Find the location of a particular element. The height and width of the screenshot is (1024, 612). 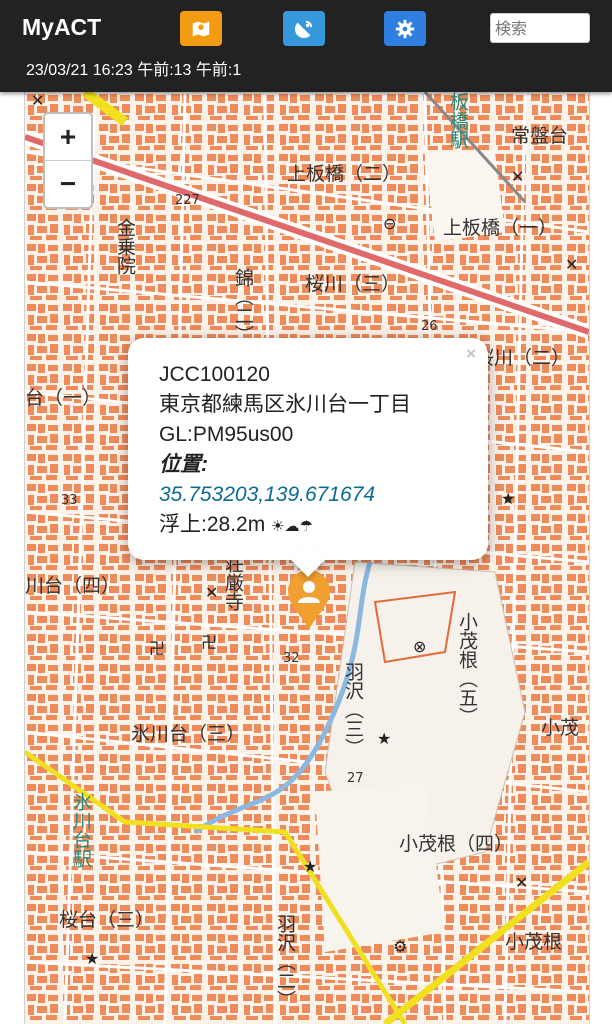

road-number: 227 is located at coordinates (187, 200).